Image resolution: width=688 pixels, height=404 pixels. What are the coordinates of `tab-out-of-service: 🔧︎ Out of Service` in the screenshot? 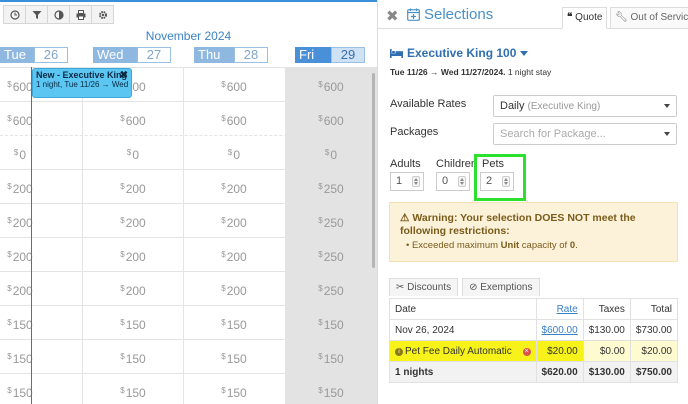 It's located at (649, 18).